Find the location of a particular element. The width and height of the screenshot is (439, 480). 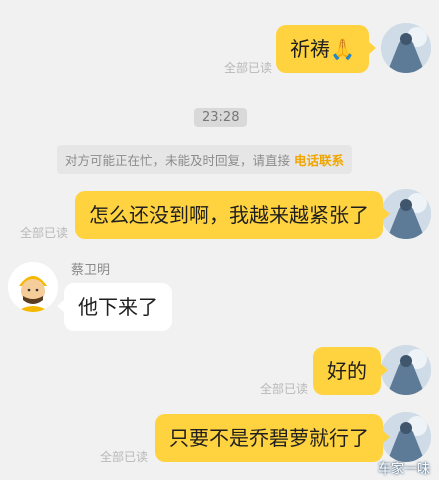

message-bubble-4: 好的 is located at coordinates (350, 371).